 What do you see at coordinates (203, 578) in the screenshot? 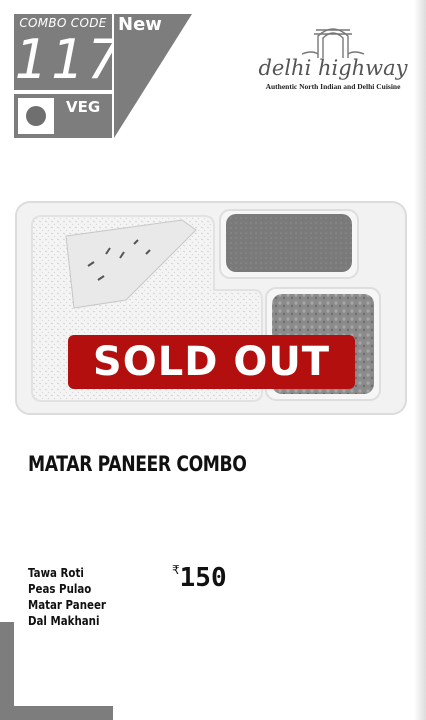
I see `price-amount: 150` at bounding box center [203, 578].